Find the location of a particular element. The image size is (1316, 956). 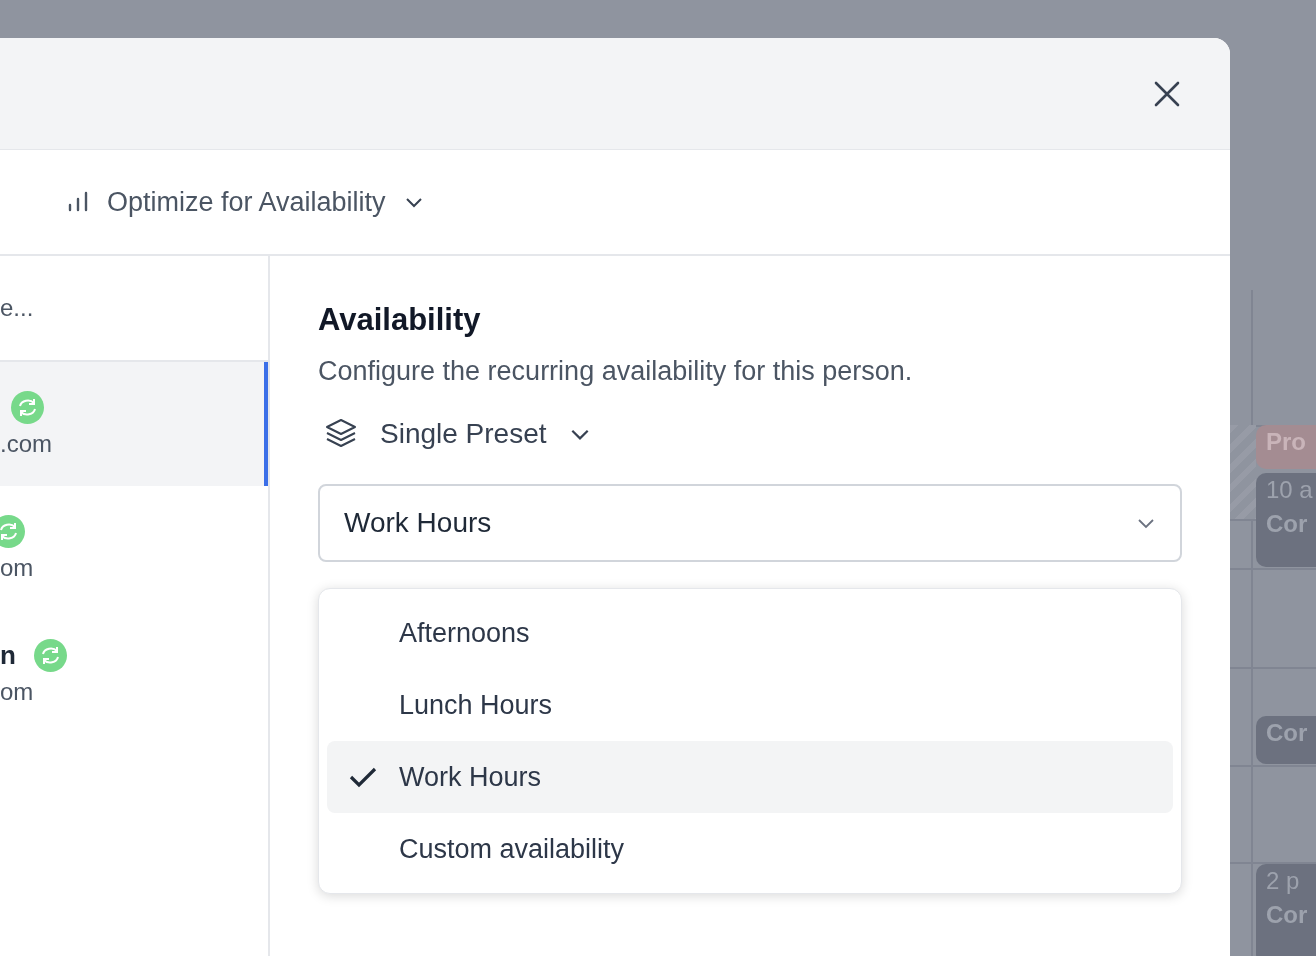

menu-option: Lunch Hours is located at coordinates (750, 705).